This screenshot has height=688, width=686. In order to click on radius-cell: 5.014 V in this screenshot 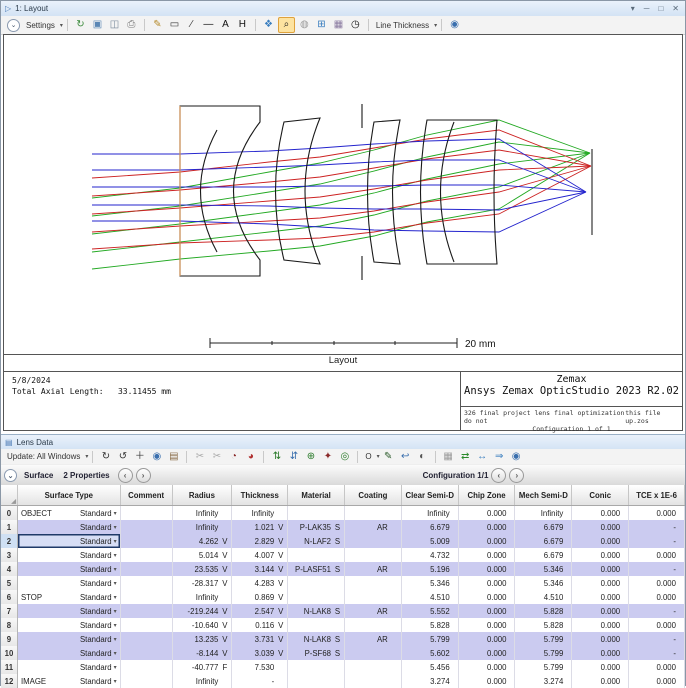, I will do `click(203, 555)`.